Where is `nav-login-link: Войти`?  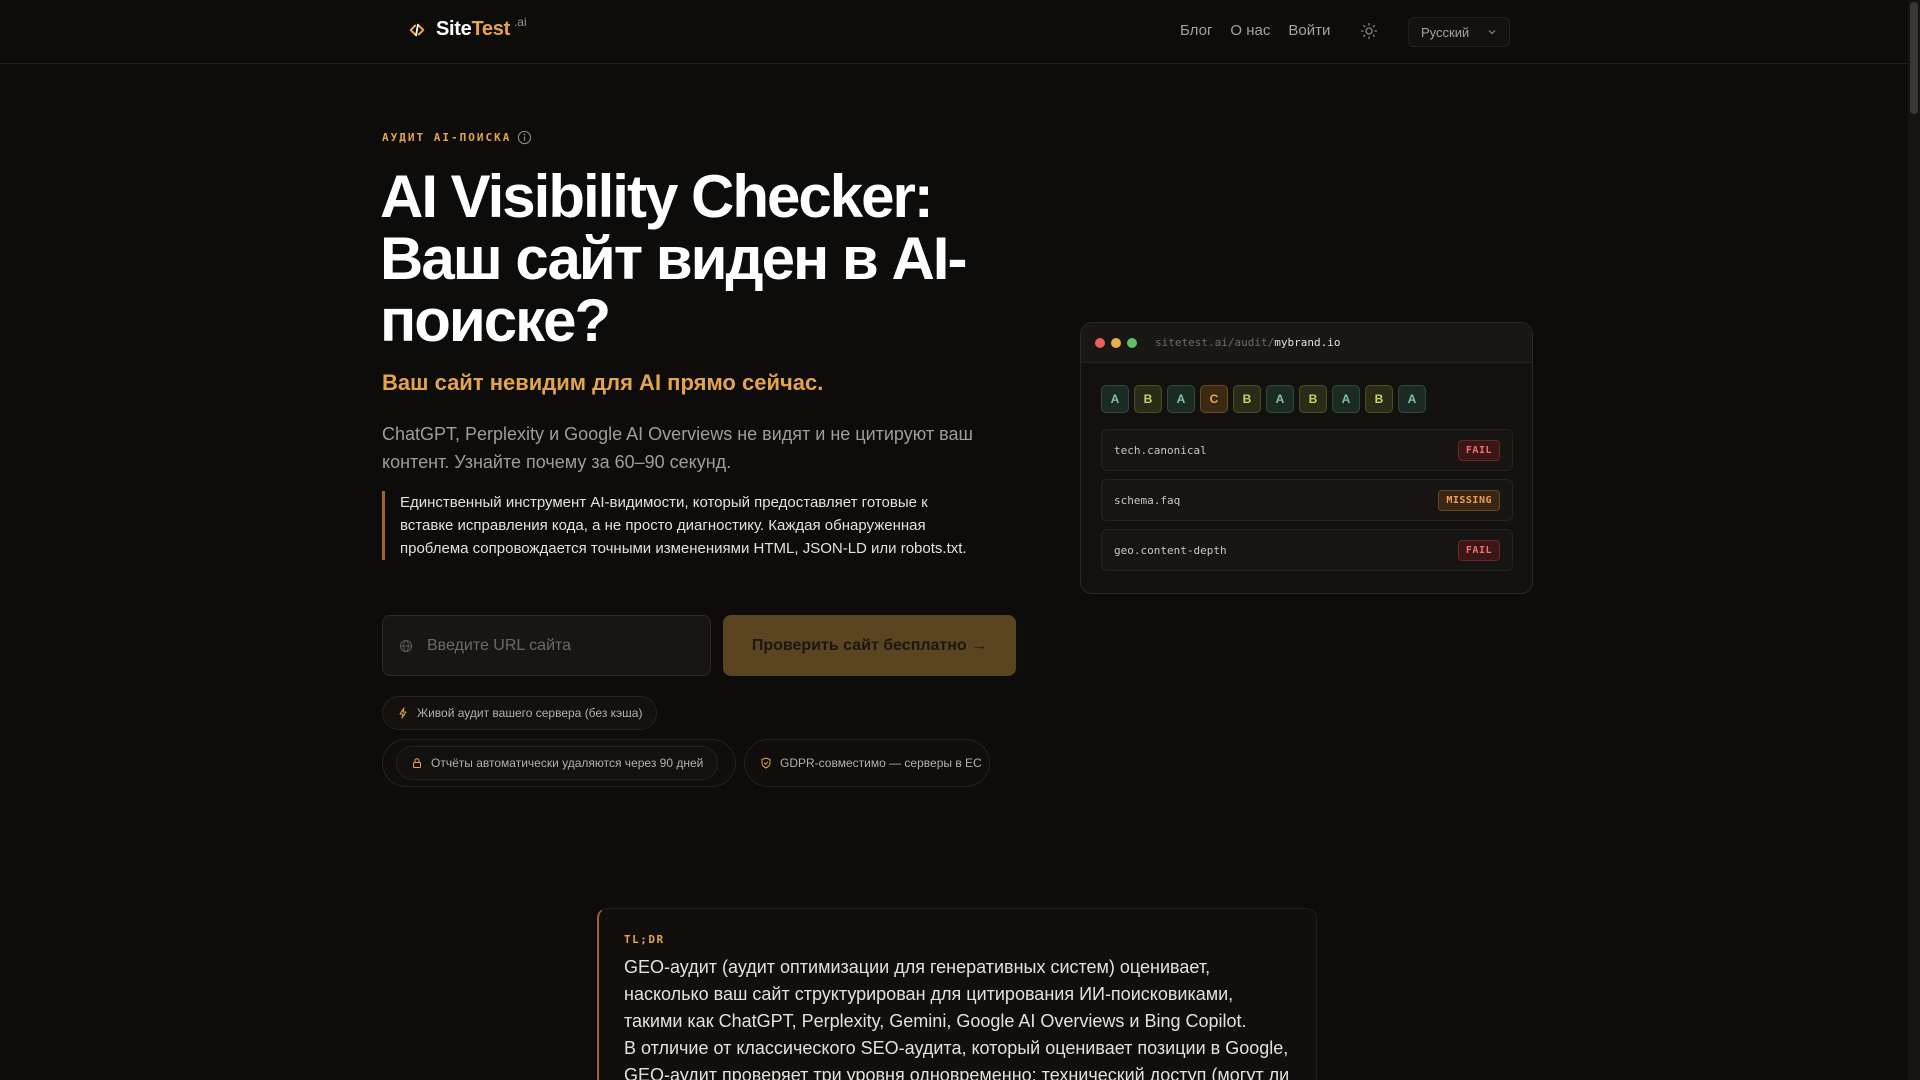 nav-login-link: Войти is located at coordinates (1309, 30).